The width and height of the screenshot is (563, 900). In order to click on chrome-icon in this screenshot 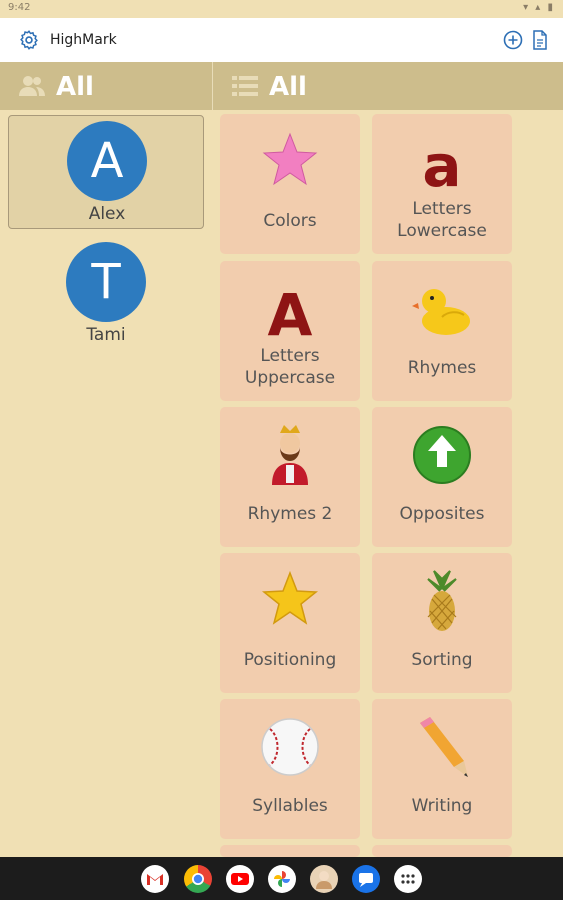, I will do `click(198, 879)`.